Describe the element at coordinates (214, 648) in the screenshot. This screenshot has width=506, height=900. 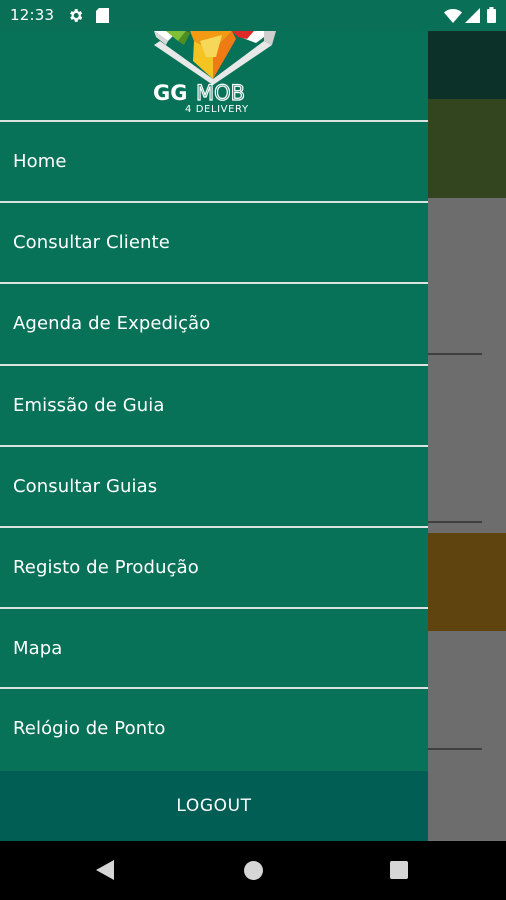
I see `menu-item-mapa: Mapa` at that location.